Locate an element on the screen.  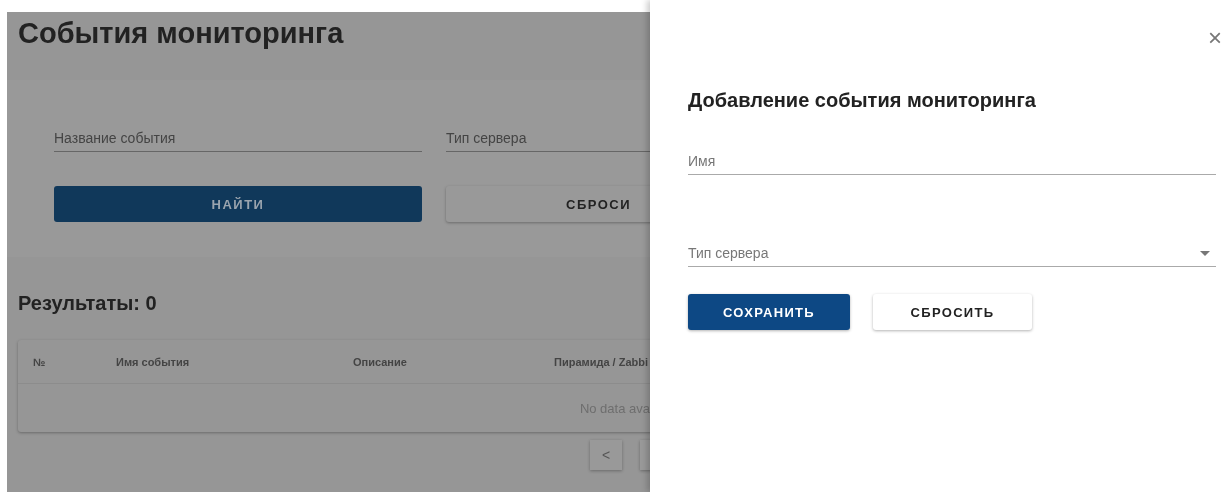
column-header: Имя события is located at coordinates (153, 361).